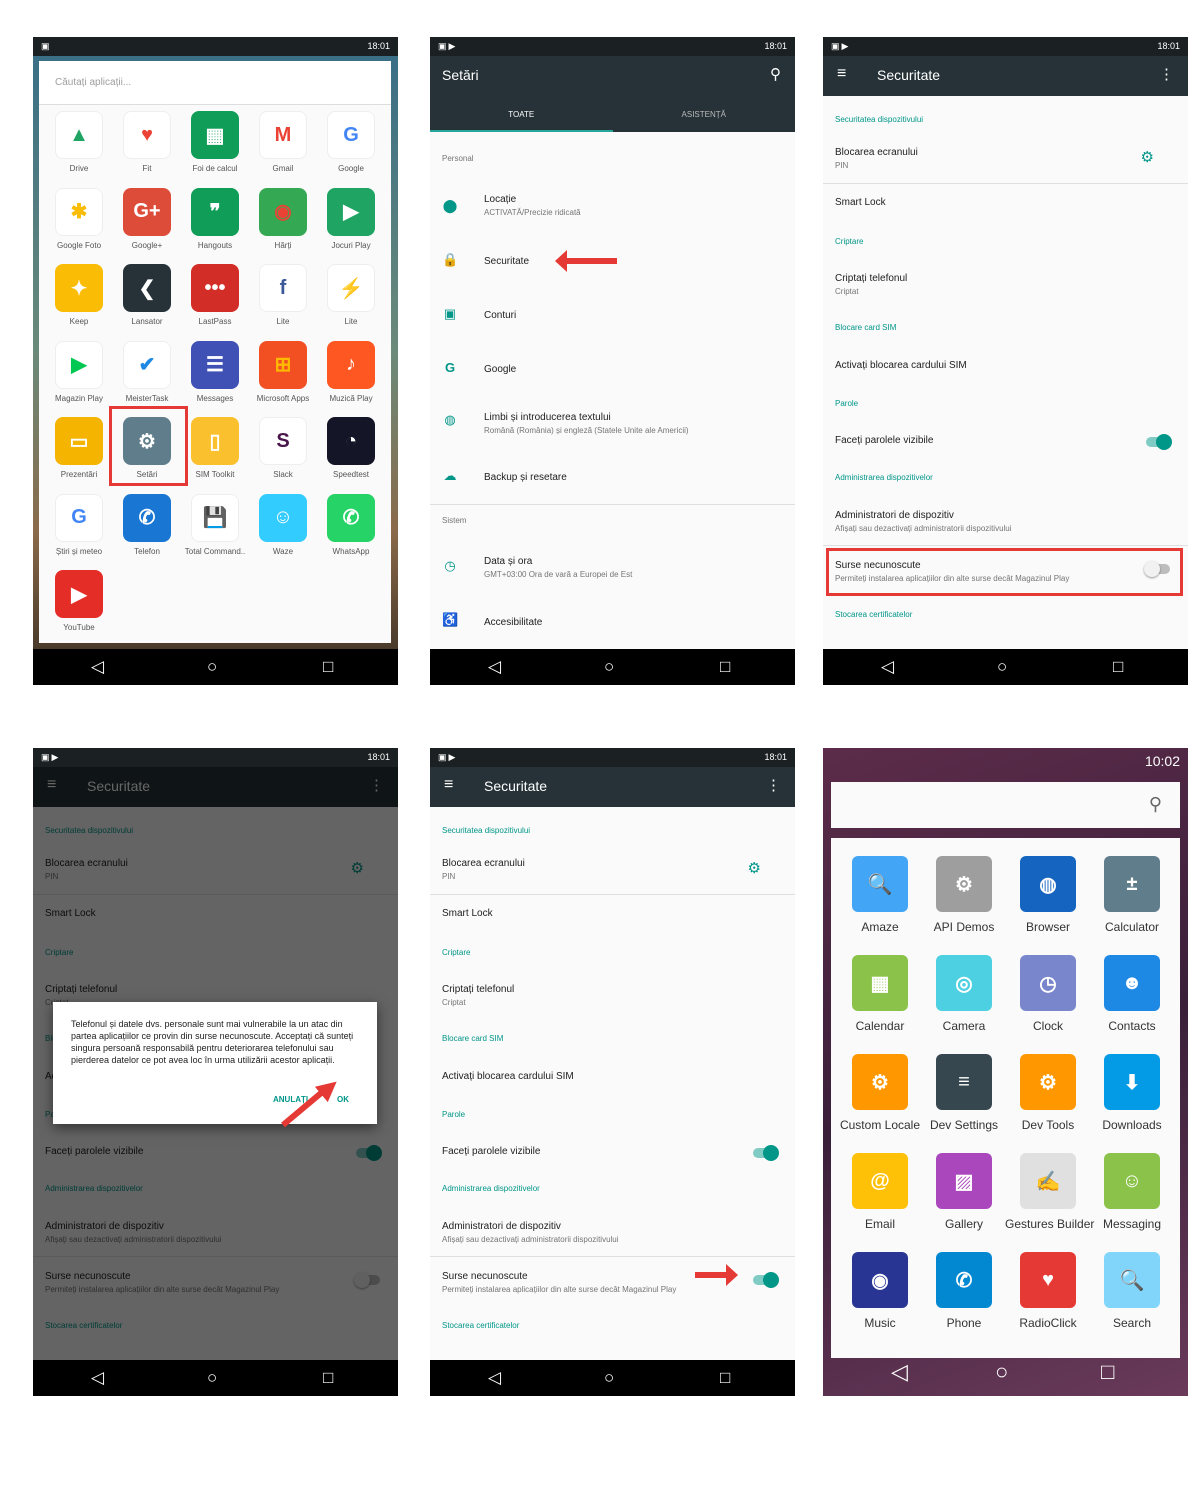 The image size is (1200, 1500). I want to click on app-25: G Știri și meteo, so click(79, 524).